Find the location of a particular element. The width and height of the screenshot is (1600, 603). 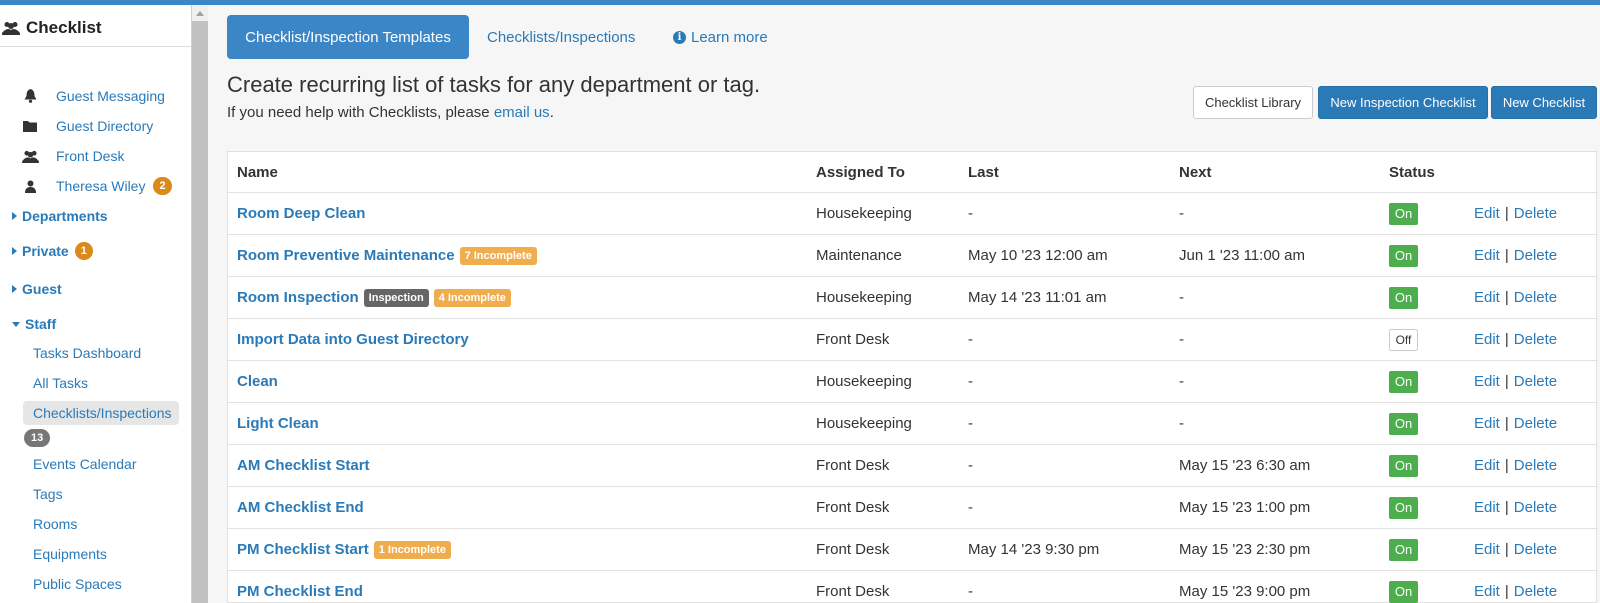

assigned-to-cell: Maintenance is located at coordinates (859, 255).